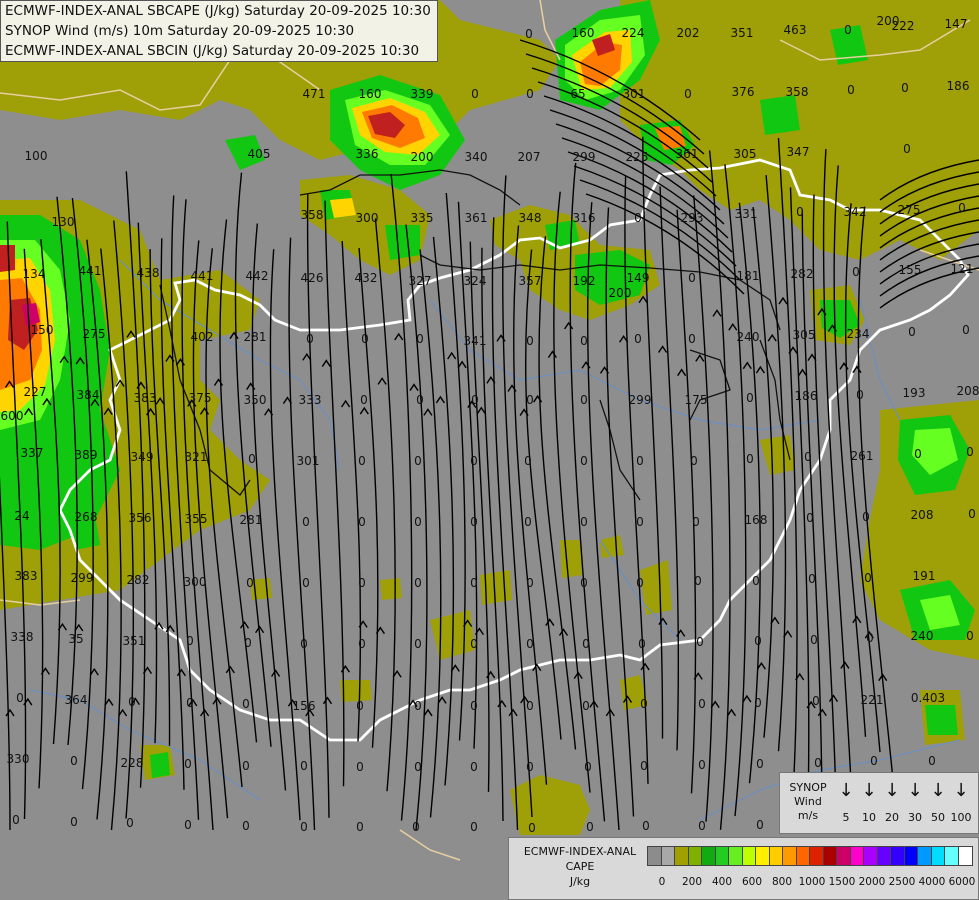  What do you see at coordinates (88, 395) in the screenshot?
I see `map-value-label: 384` at bounding box center [88, 395].